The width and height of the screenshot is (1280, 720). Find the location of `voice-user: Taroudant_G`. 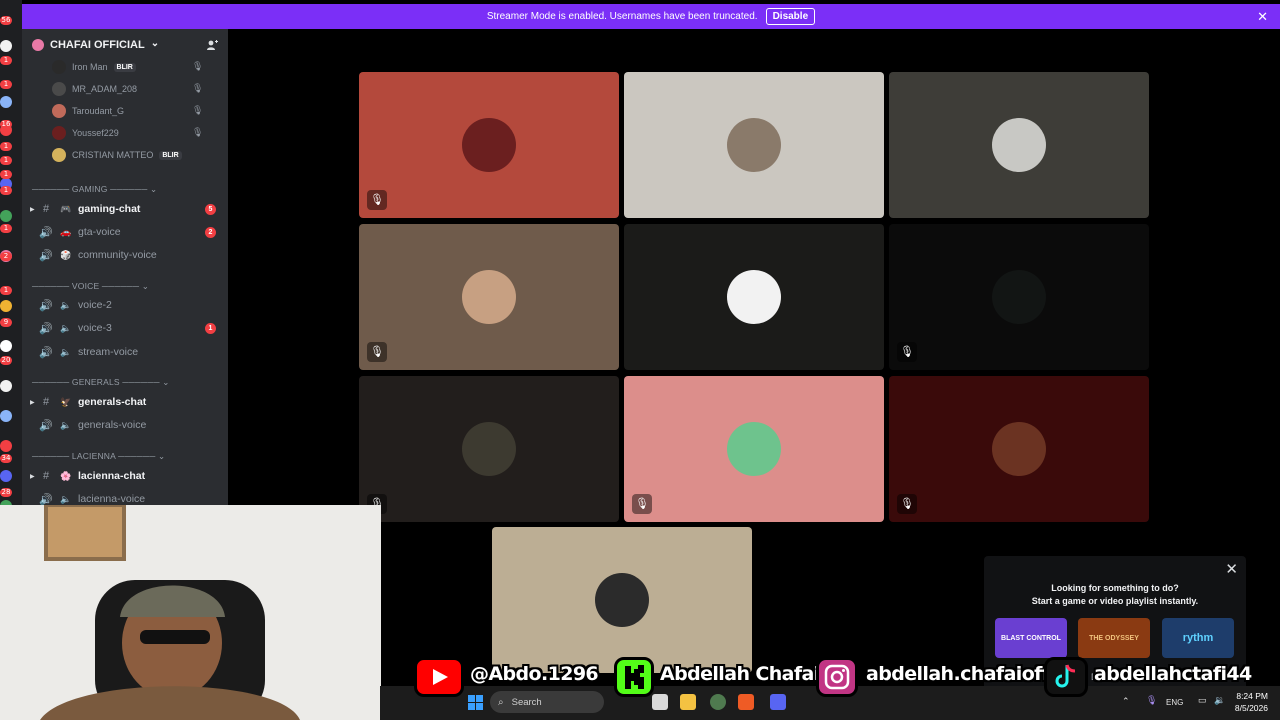

voice-user: Taroudant_G is located at coordinates (88, 111).